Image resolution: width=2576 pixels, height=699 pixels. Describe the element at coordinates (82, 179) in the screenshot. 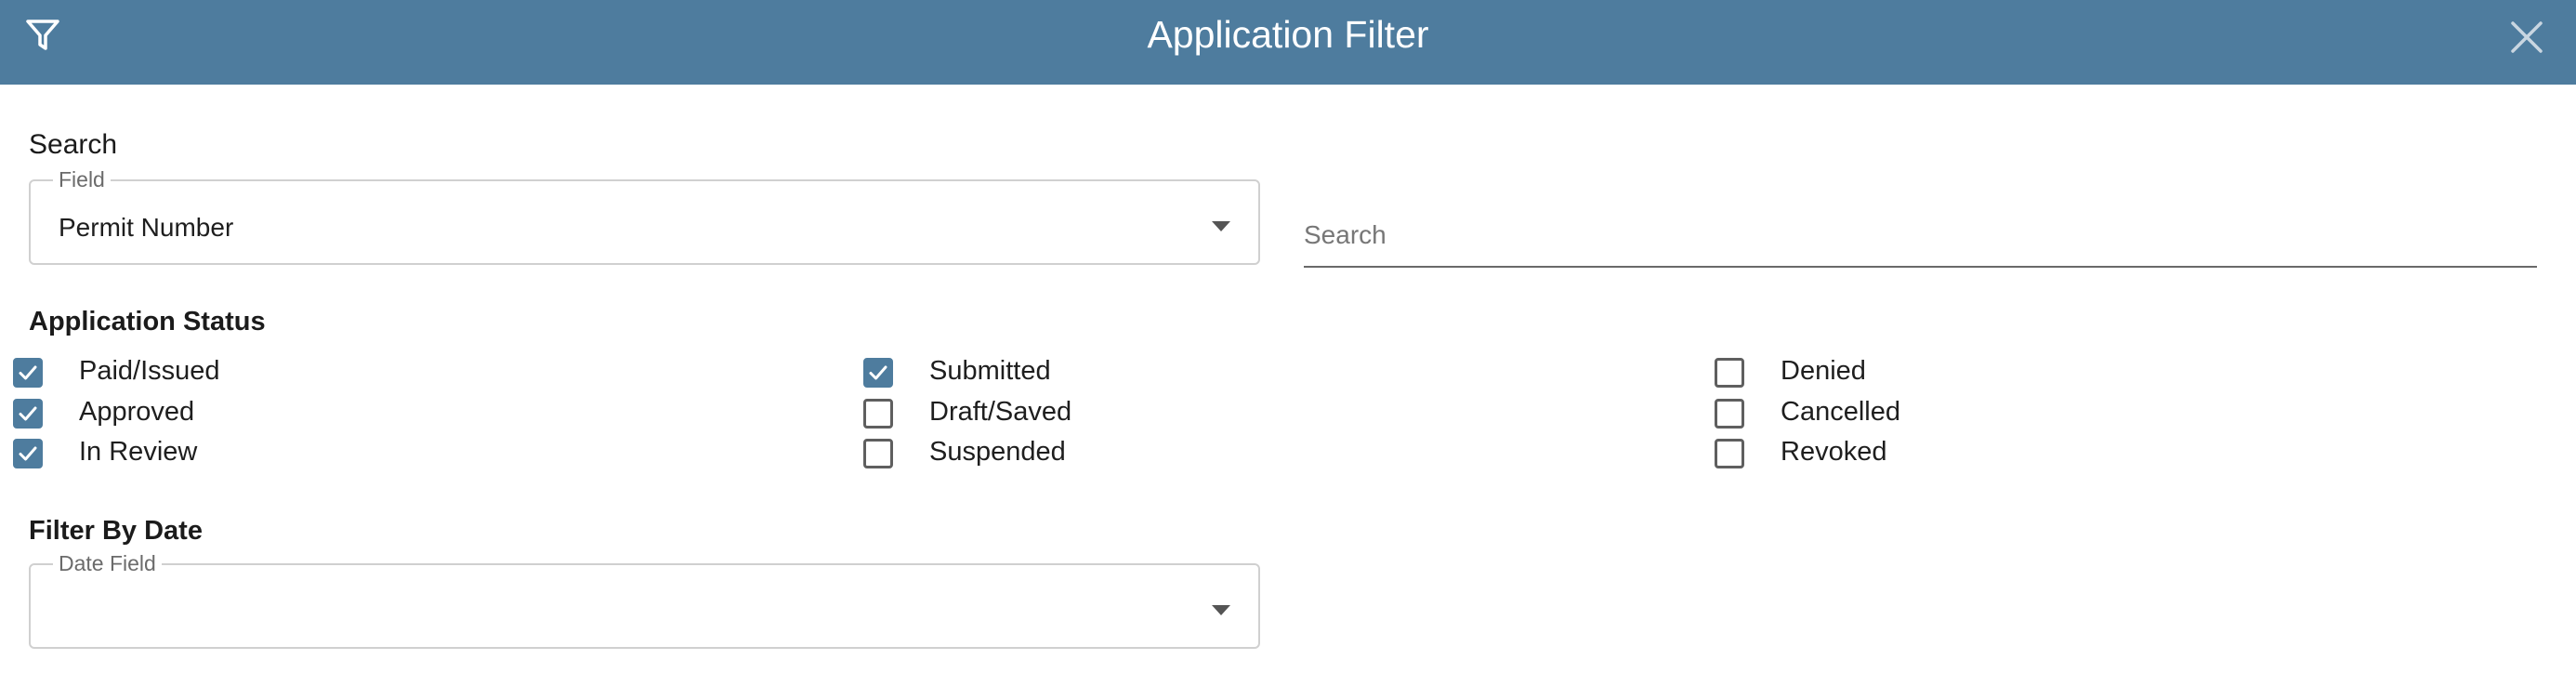

I see `search-field-legend: Field` at that location.